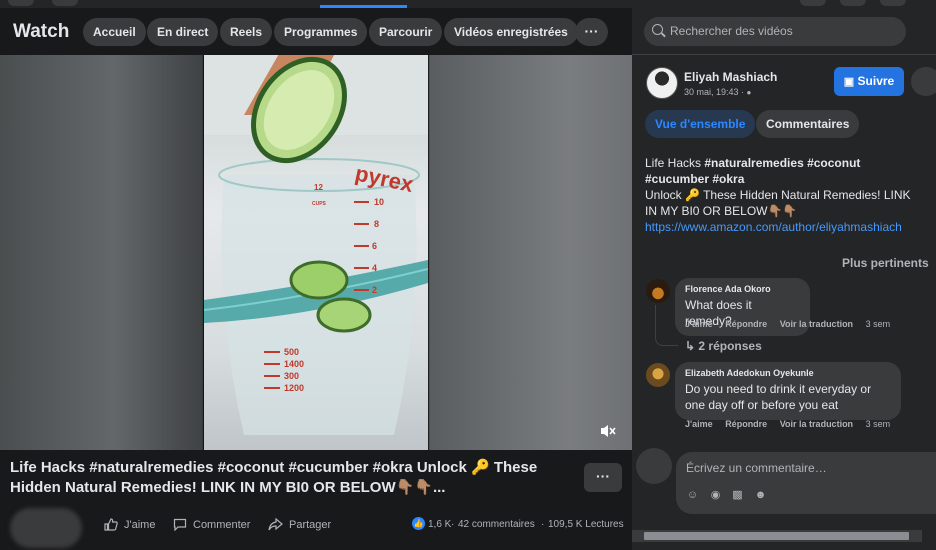 The height and width of the screenshot is (550, 936). I want to click on video-more-button: ···, so click(603, 477).